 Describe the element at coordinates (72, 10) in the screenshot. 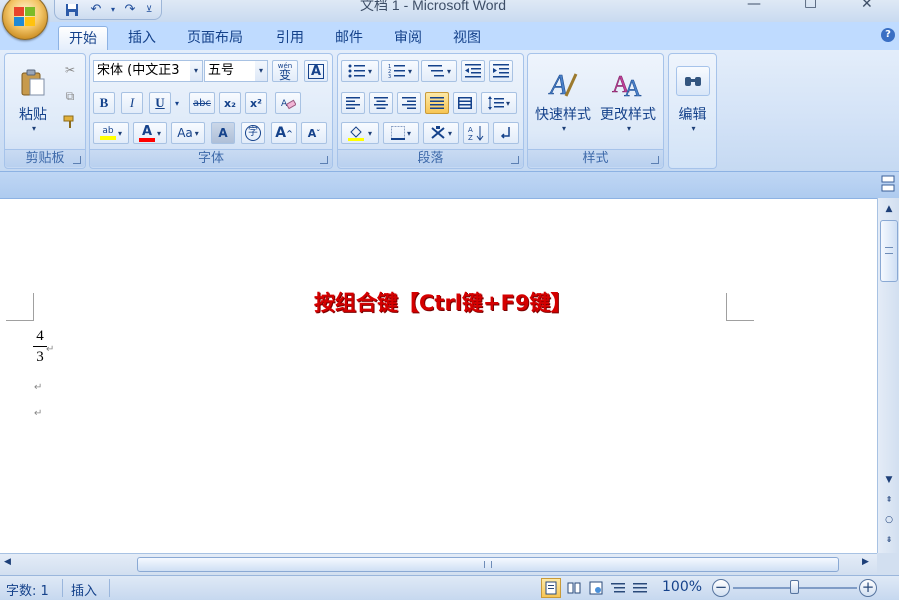

I see `save-icon` at that location.